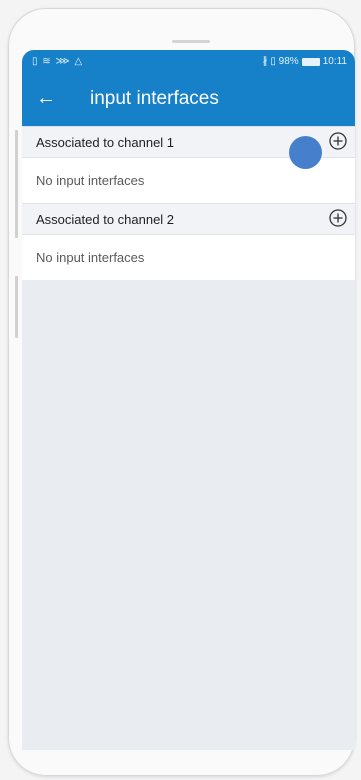 This screenshot has width=361, height=780. I want to click on status-indicators: ∦ ▯ 98%, so click(280, 61).